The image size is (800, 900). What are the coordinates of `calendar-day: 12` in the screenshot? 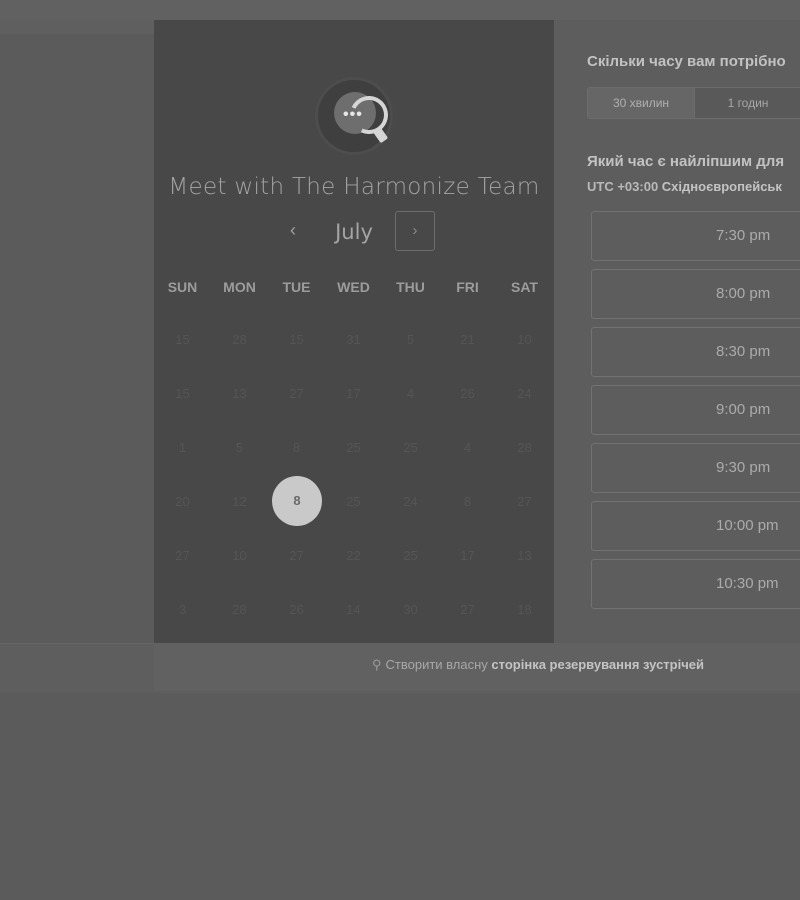 It's located at (239, 501).